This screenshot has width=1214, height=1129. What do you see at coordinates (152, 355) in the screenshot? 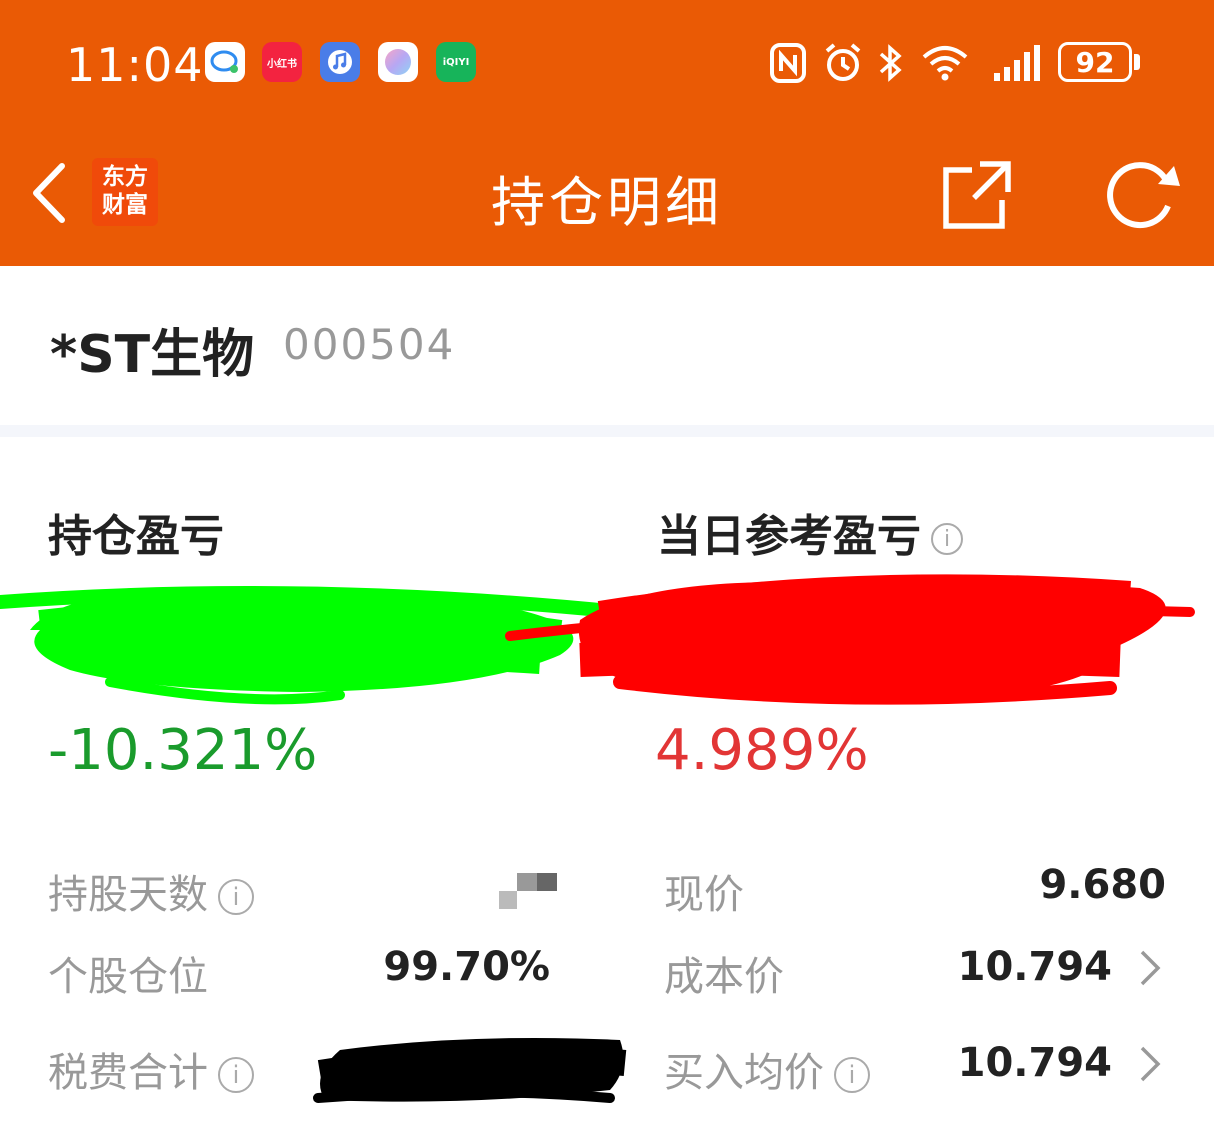
I see `stock-name: *ST生物` at bounding box center [152, 355].